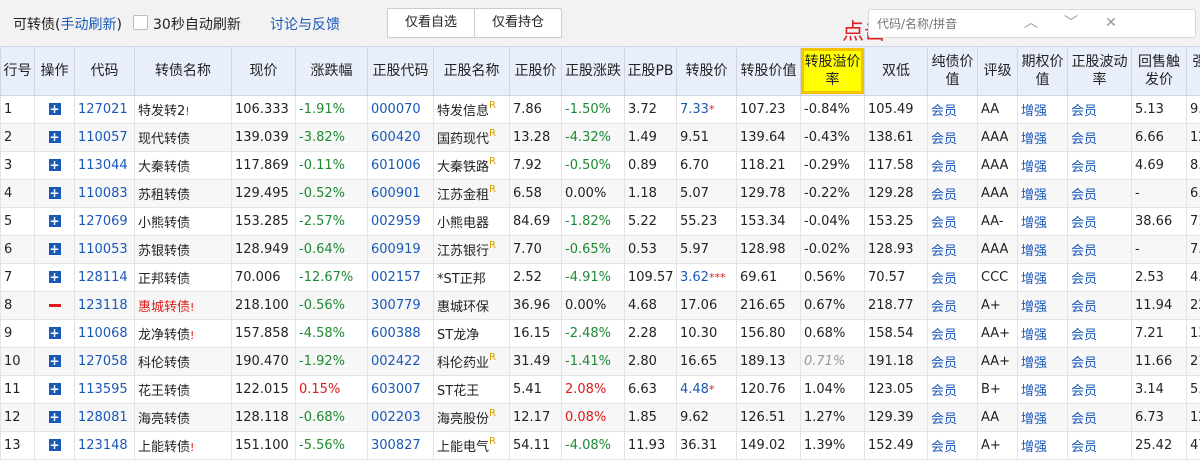 Image resolution: width=1200 pixels, height=460 pixels. Describe the element at coordinates (164, 251) in the screenshot. I see `bond-name: 苏银转债` at that location.